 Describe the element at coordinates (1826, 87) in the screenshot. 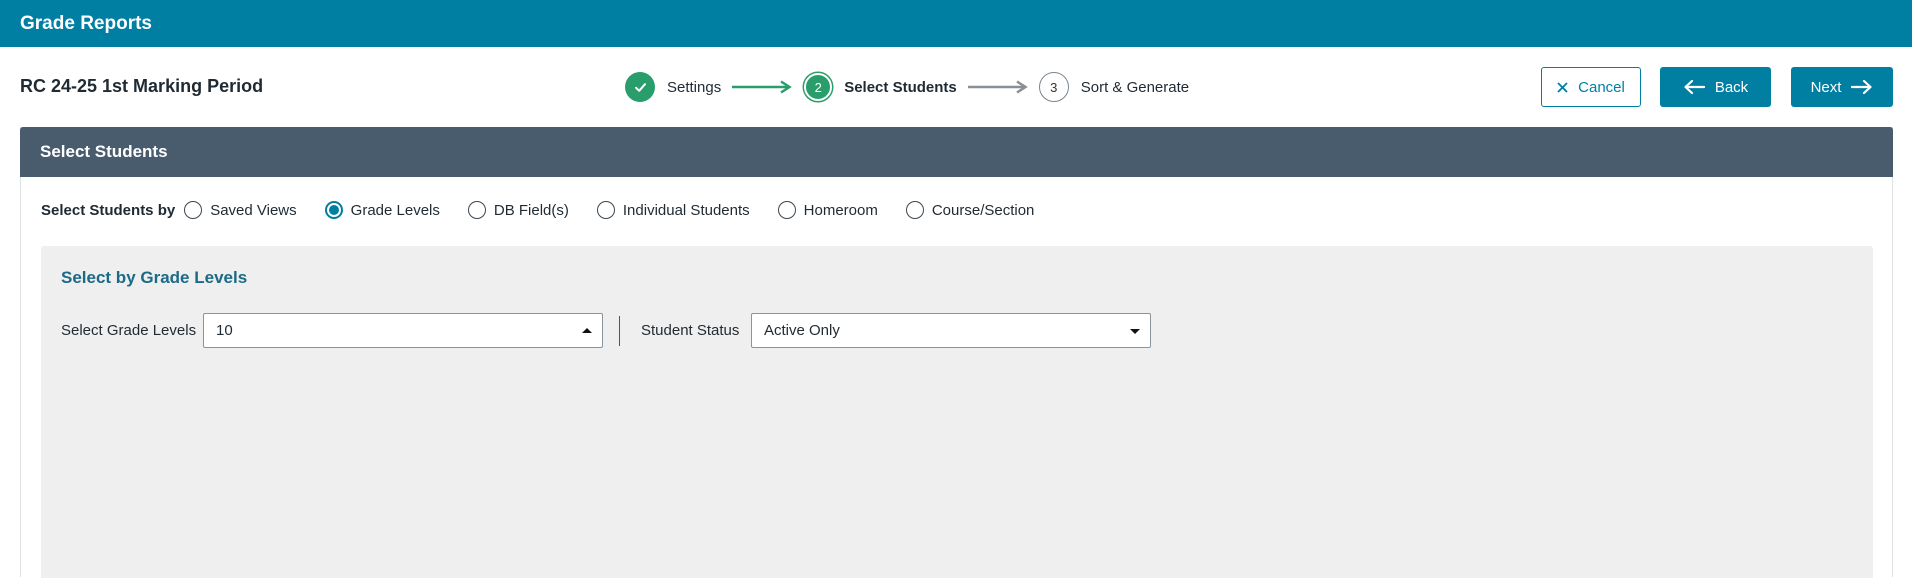

I see `next-label: Next` at that location.